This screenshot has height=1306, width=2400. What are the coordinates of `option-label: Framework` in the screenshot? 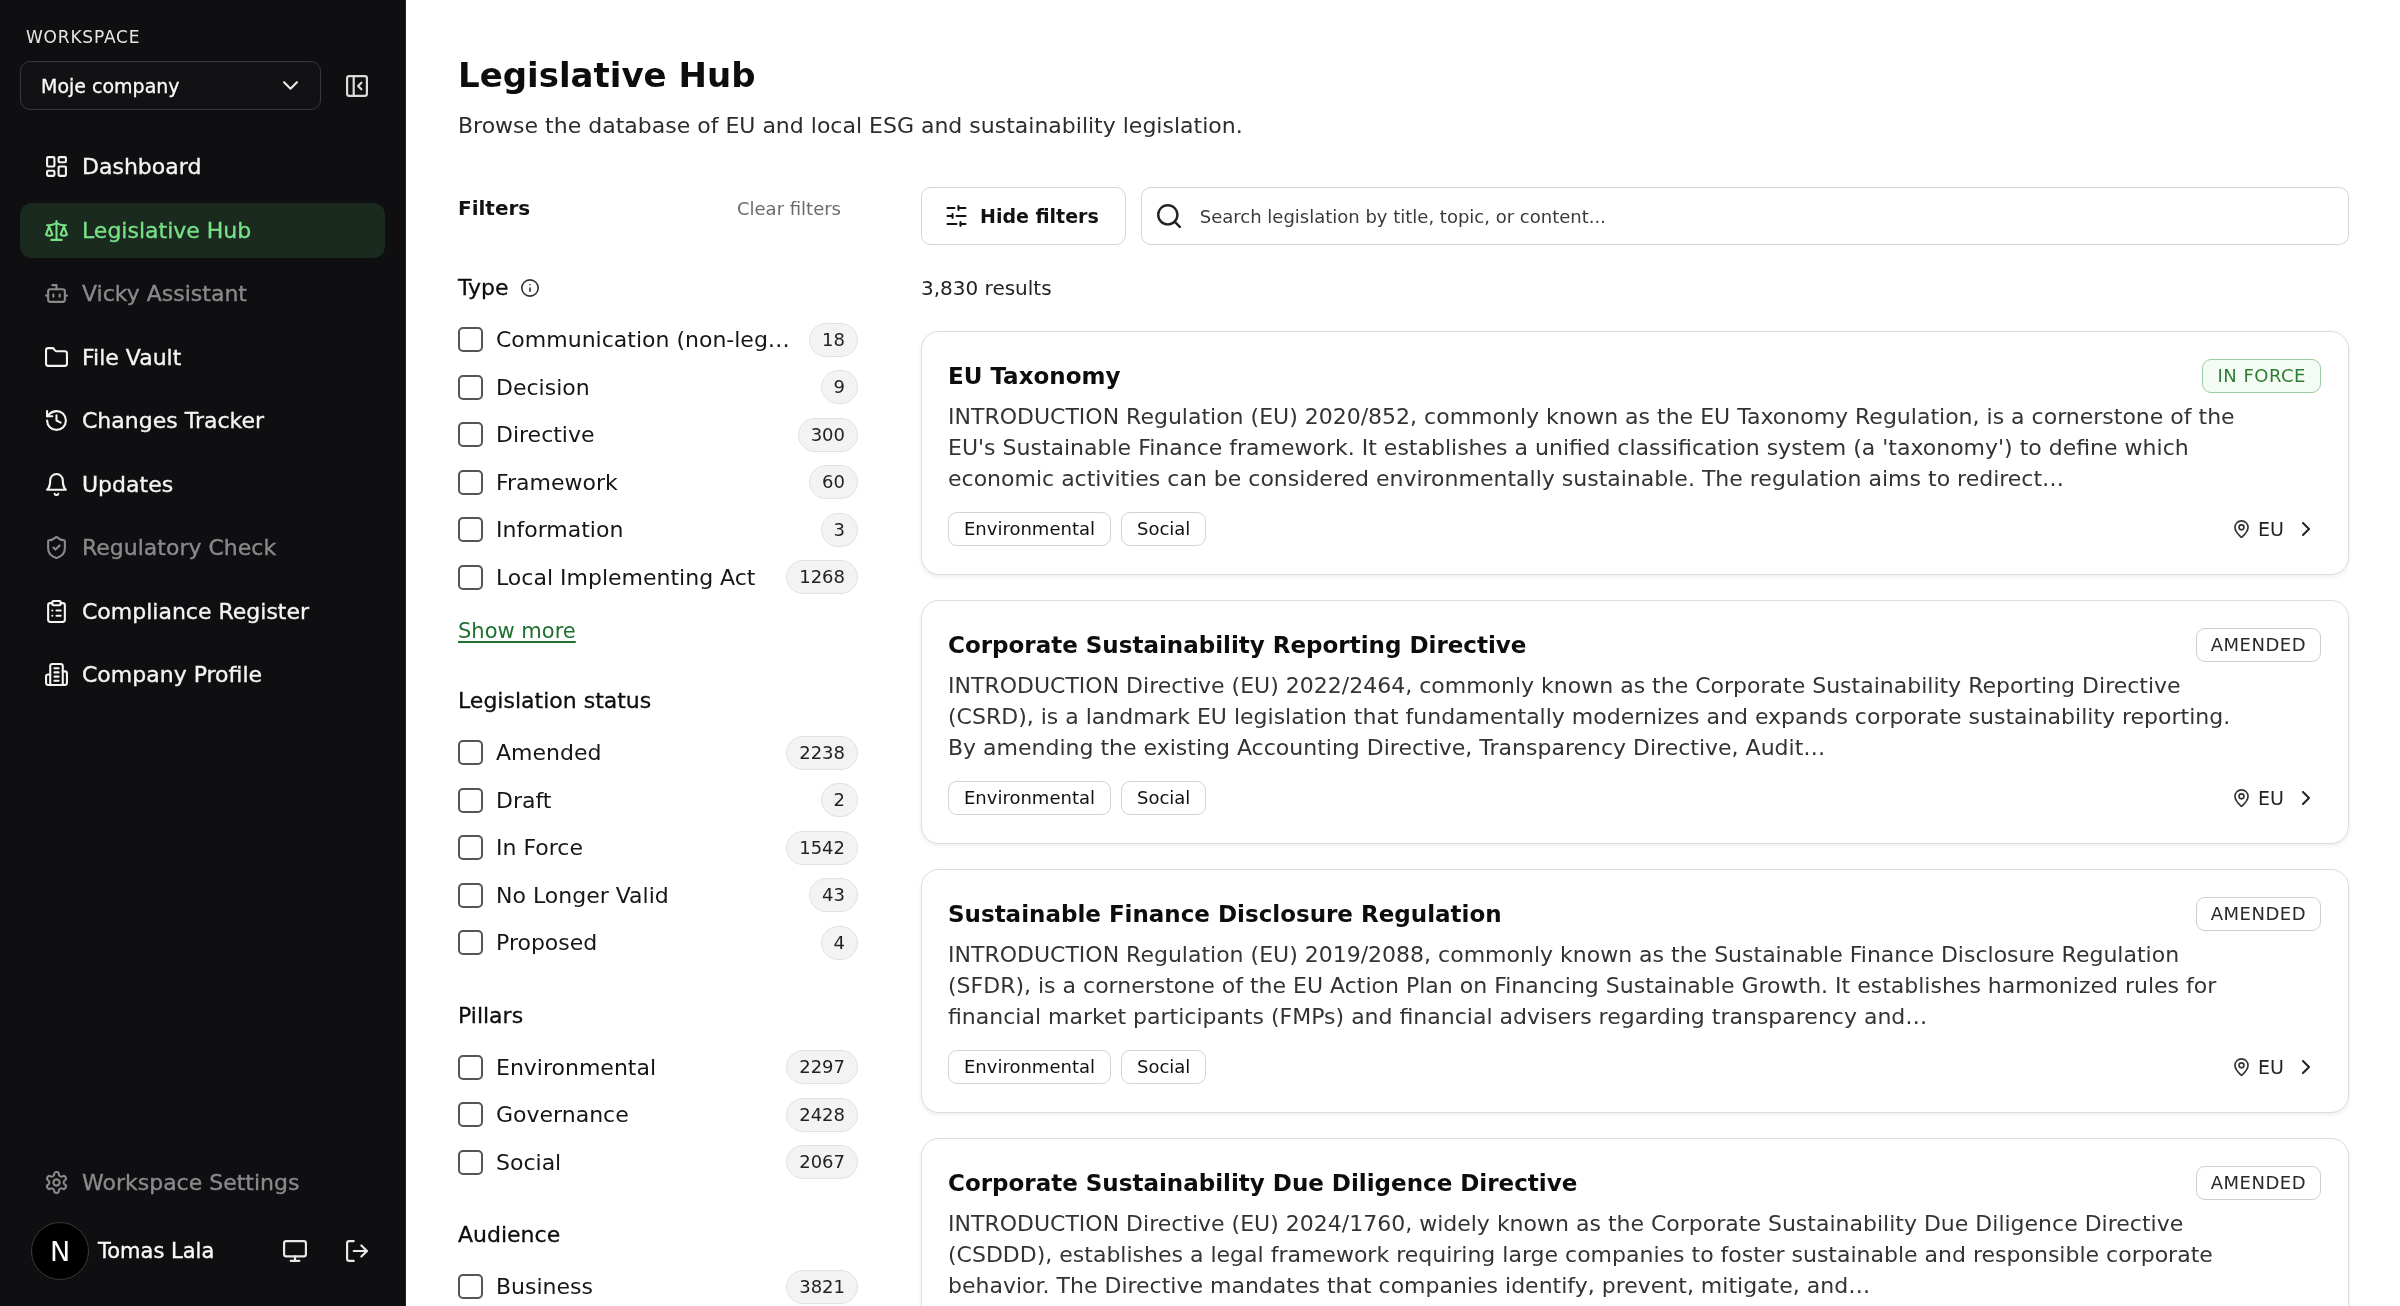 It's located at (557, 482).